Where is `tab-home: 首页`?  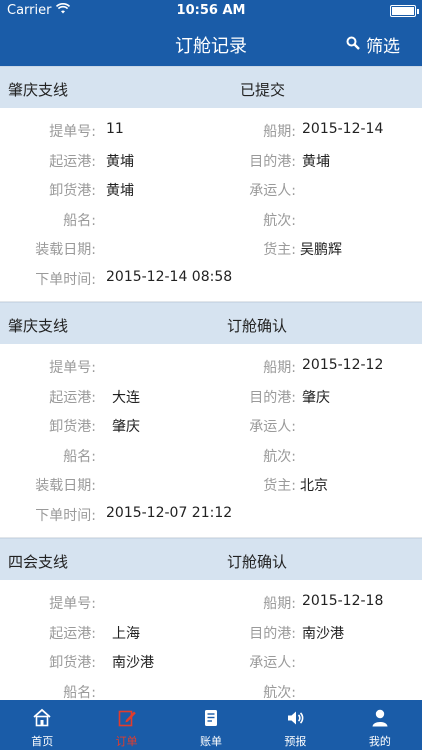
tab-home: 首页 is located at coordinates (42, 725).